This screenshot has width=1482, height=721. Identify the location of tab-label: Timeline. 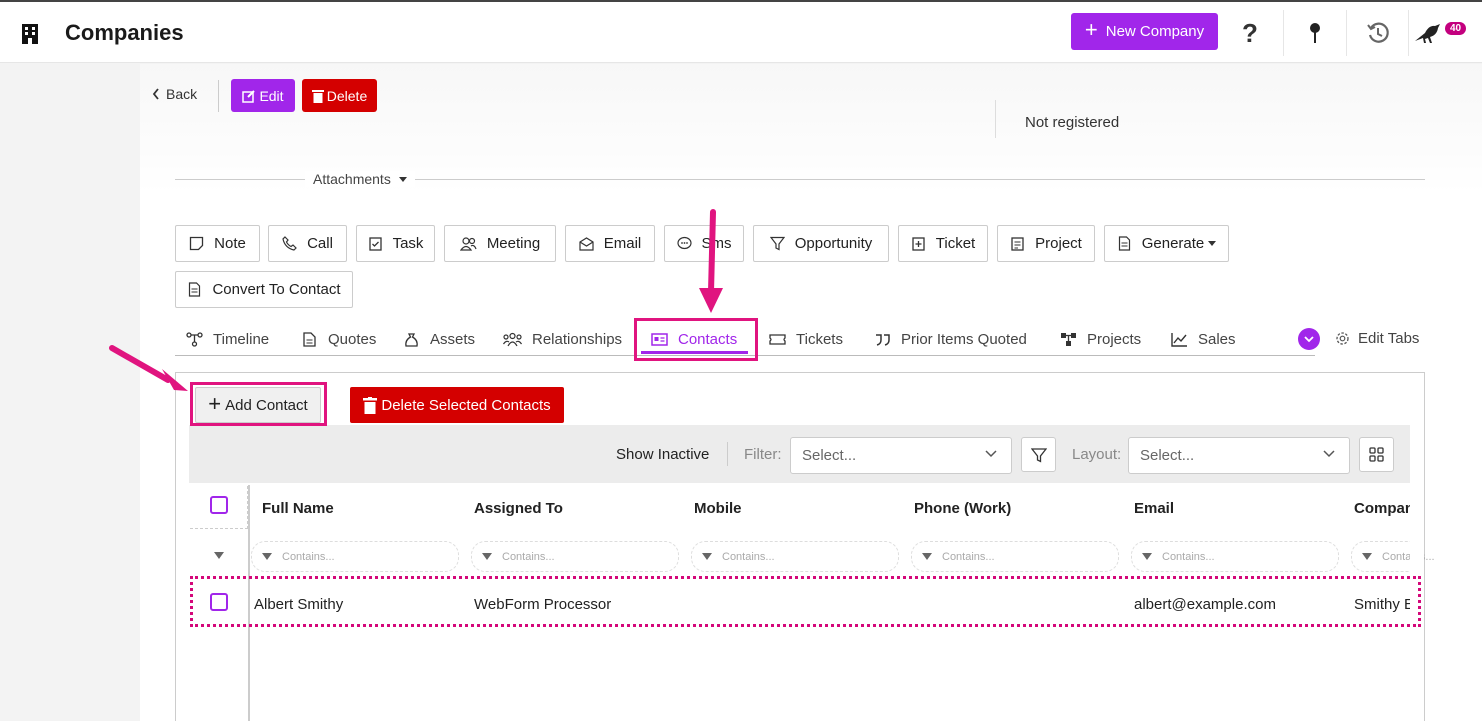
(241, 339).